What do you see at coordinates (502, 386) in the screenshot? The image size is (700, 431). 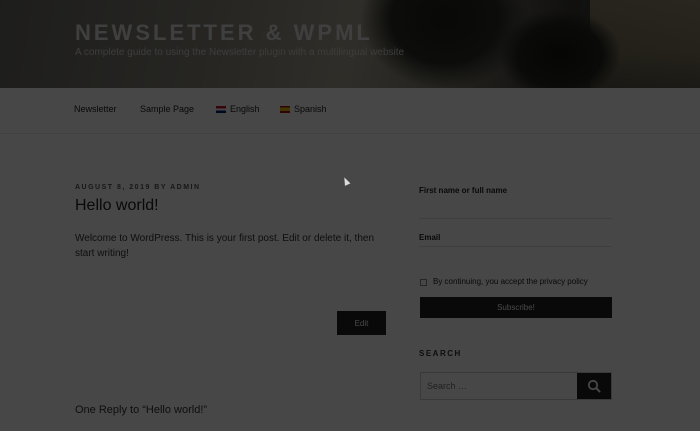 I see `search-input` at bounding box center [502, 386].